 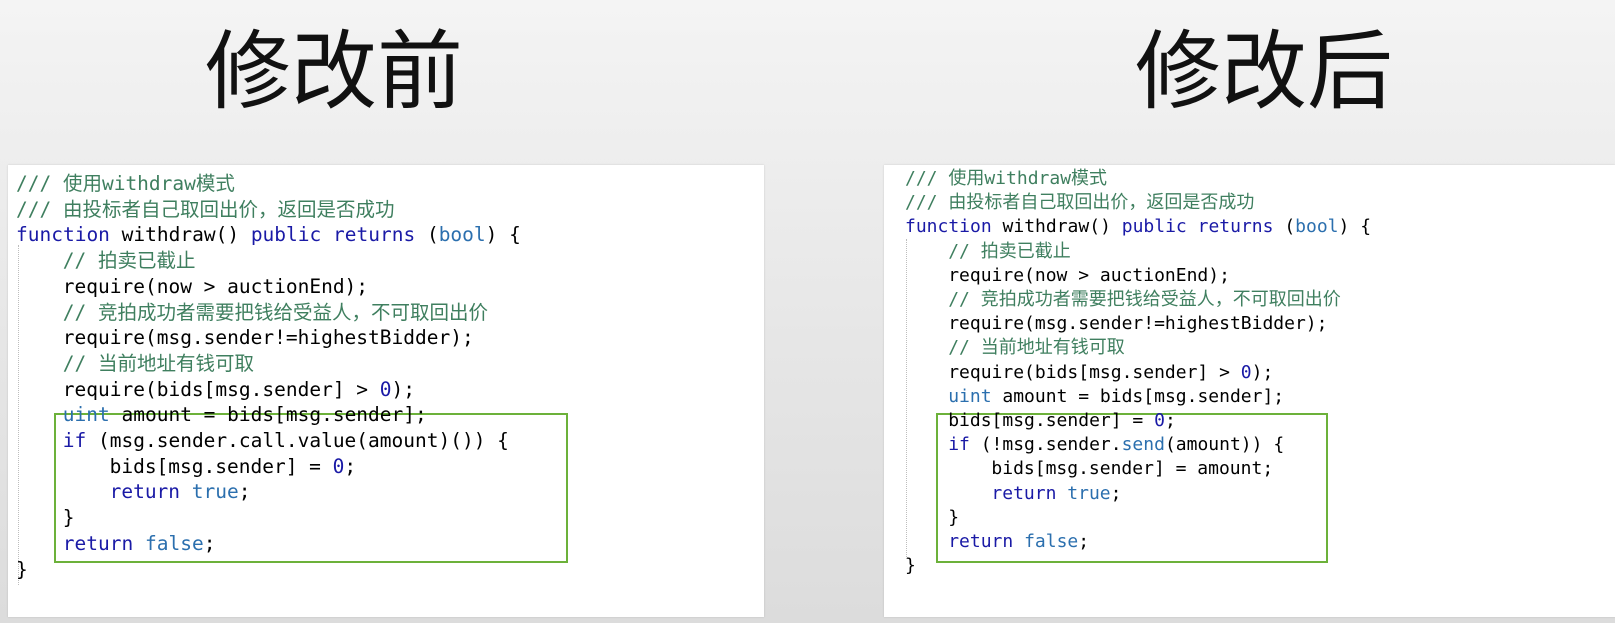 What do you see at coordinates (1116, 445) in the screenshot?
I see `code-line: if (!msg.sender.send(amount)) {` at bounding box center [1116, 445].